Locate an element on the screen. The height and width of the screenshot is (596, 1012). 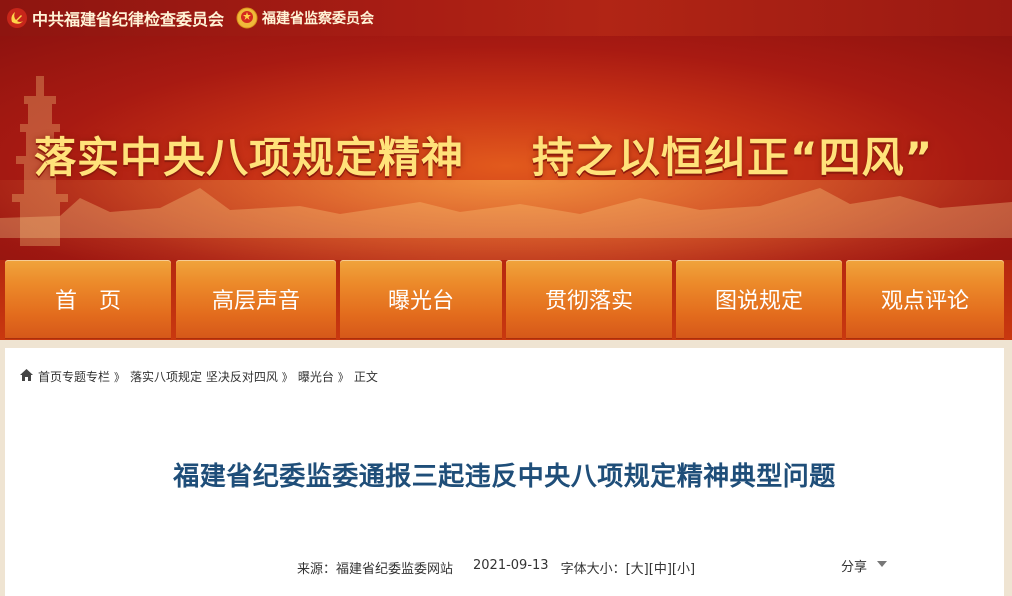
nav-item-exposure: 曝光台 is located at coordinates (421, 299).